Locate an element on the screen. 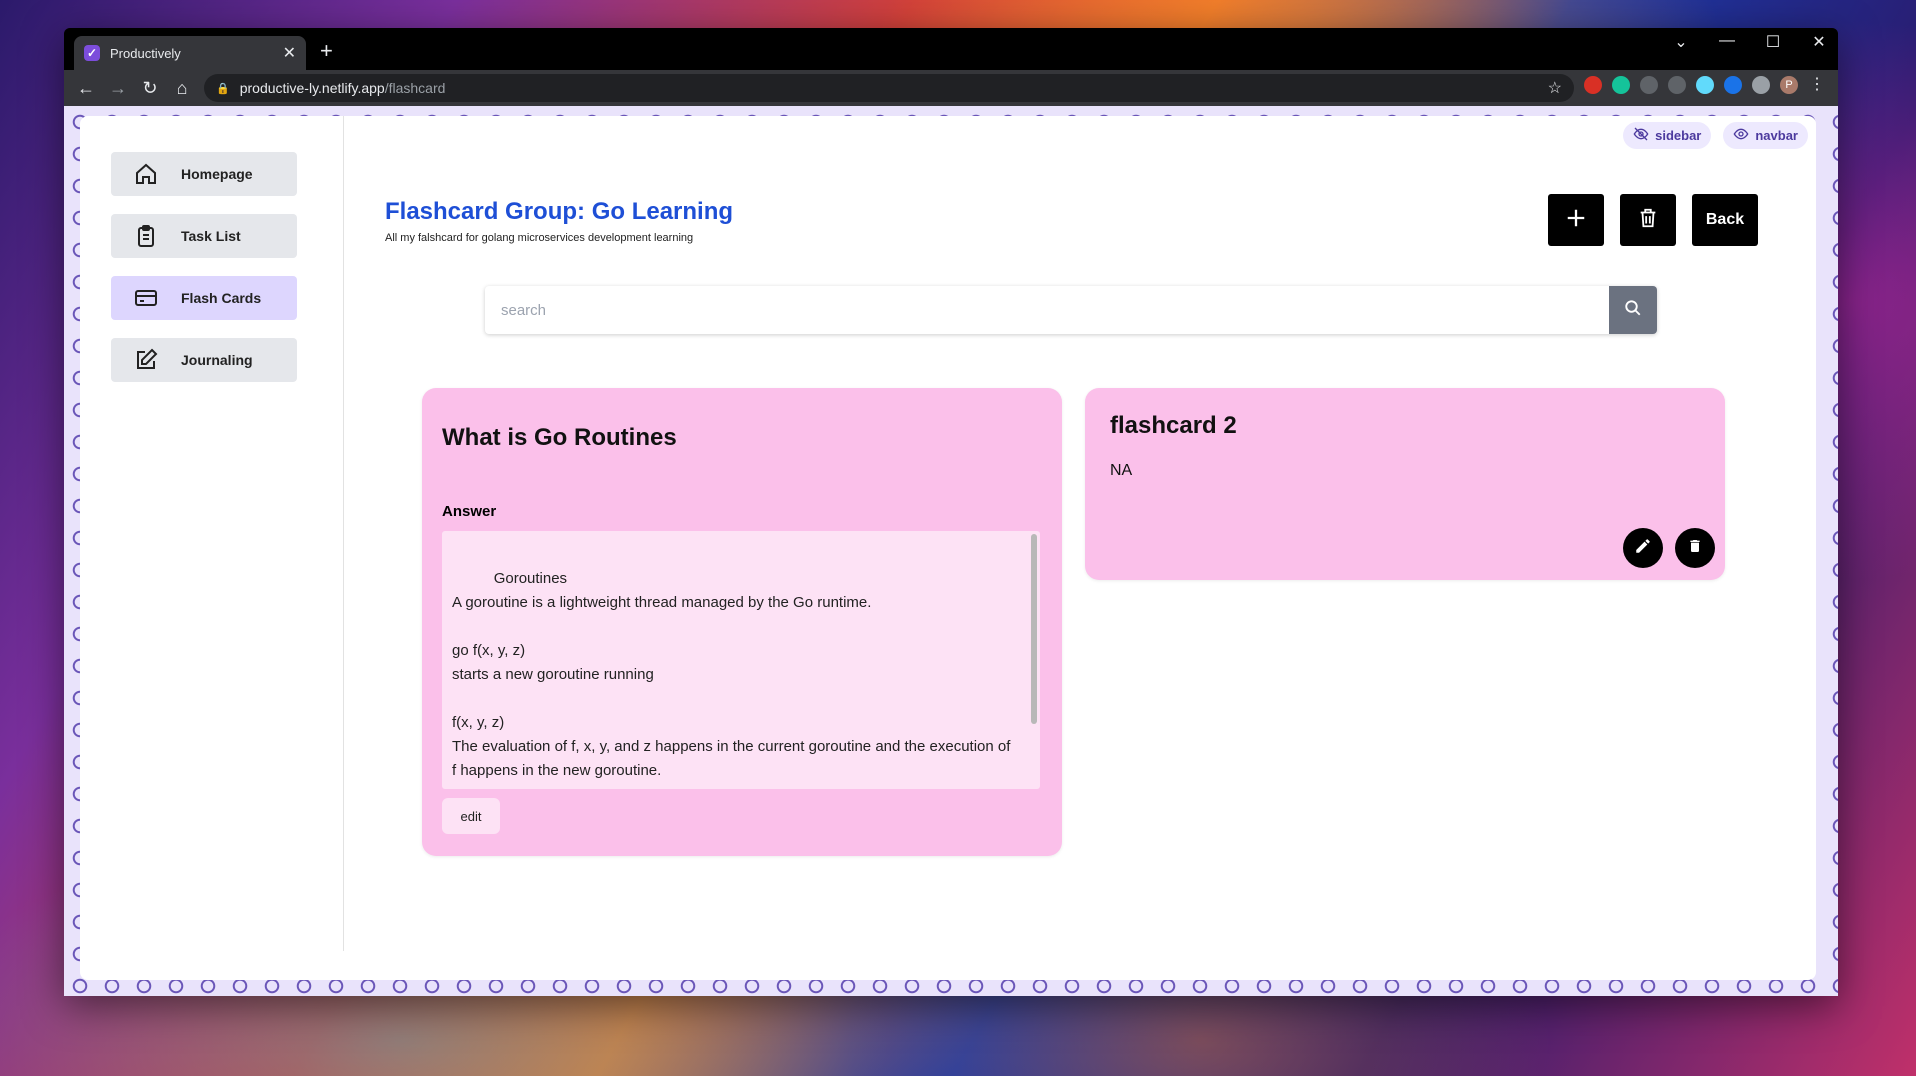  home-icon is located at coordinates (146, 174).